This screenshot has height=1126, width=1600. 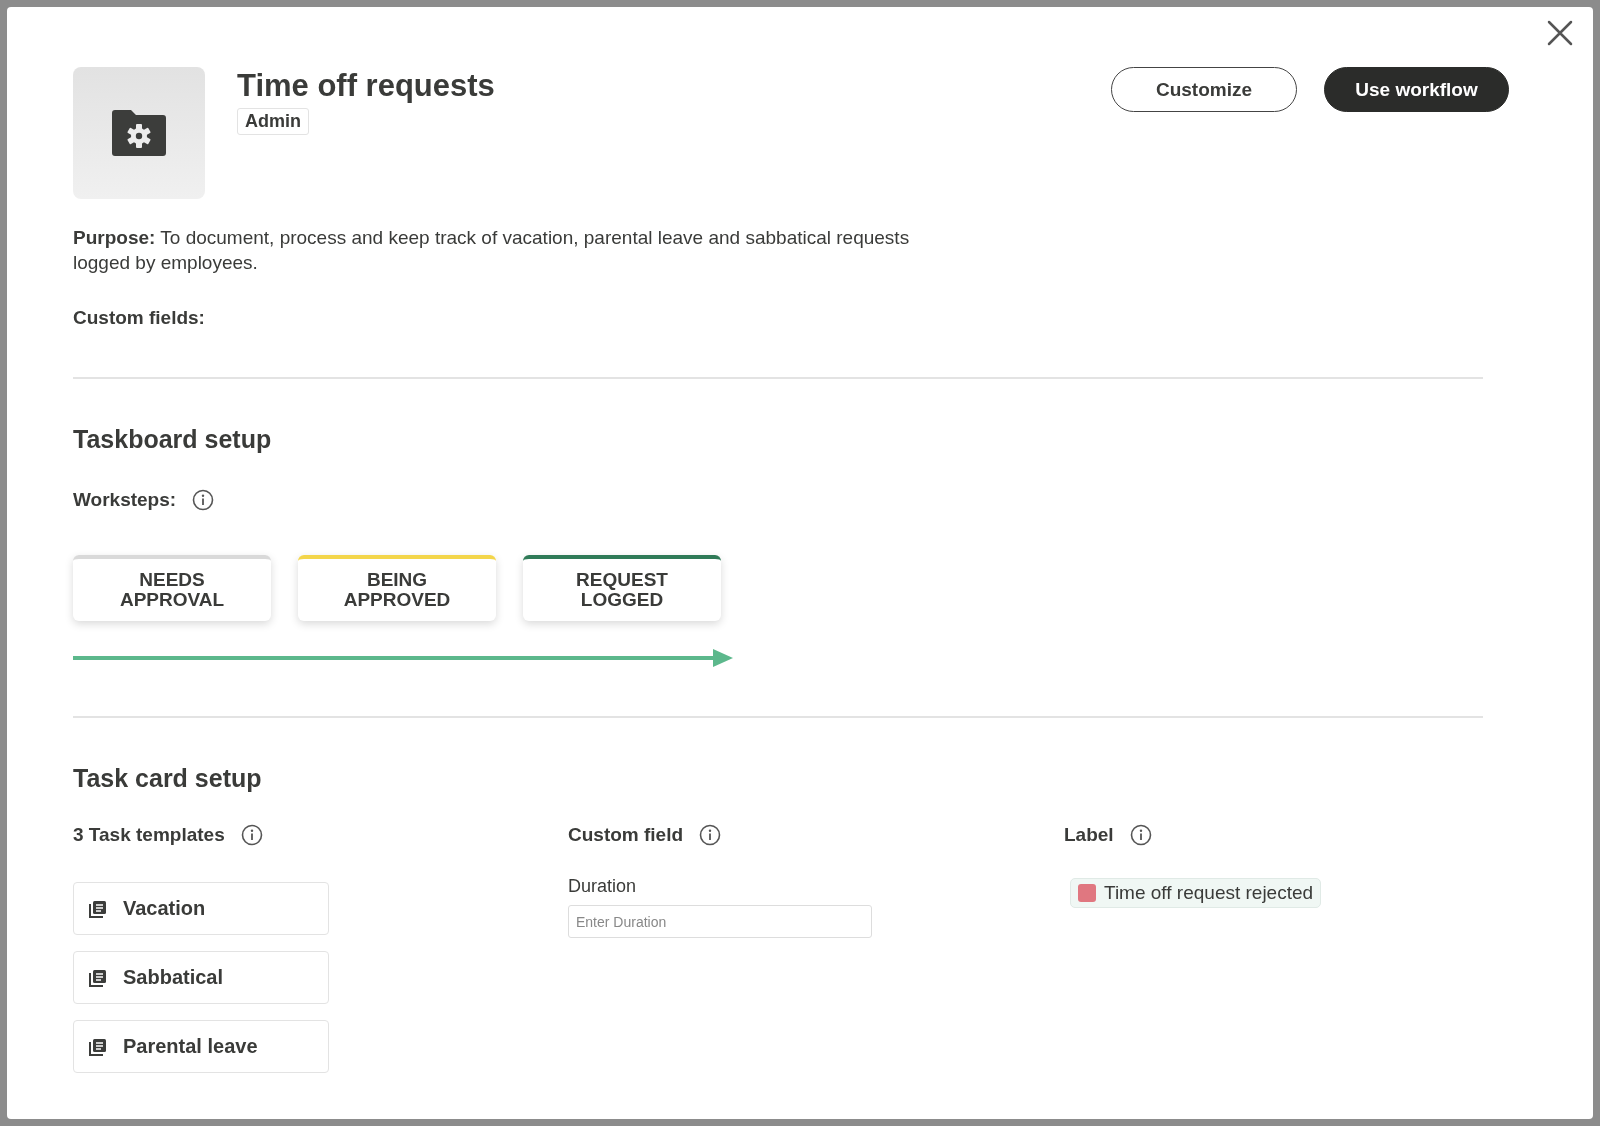 I want to click on purpose-text: Purpose: To document, process and keep track of vacation, parental leave and sabbatical requests logged by employees., so click(x=492, y=250).